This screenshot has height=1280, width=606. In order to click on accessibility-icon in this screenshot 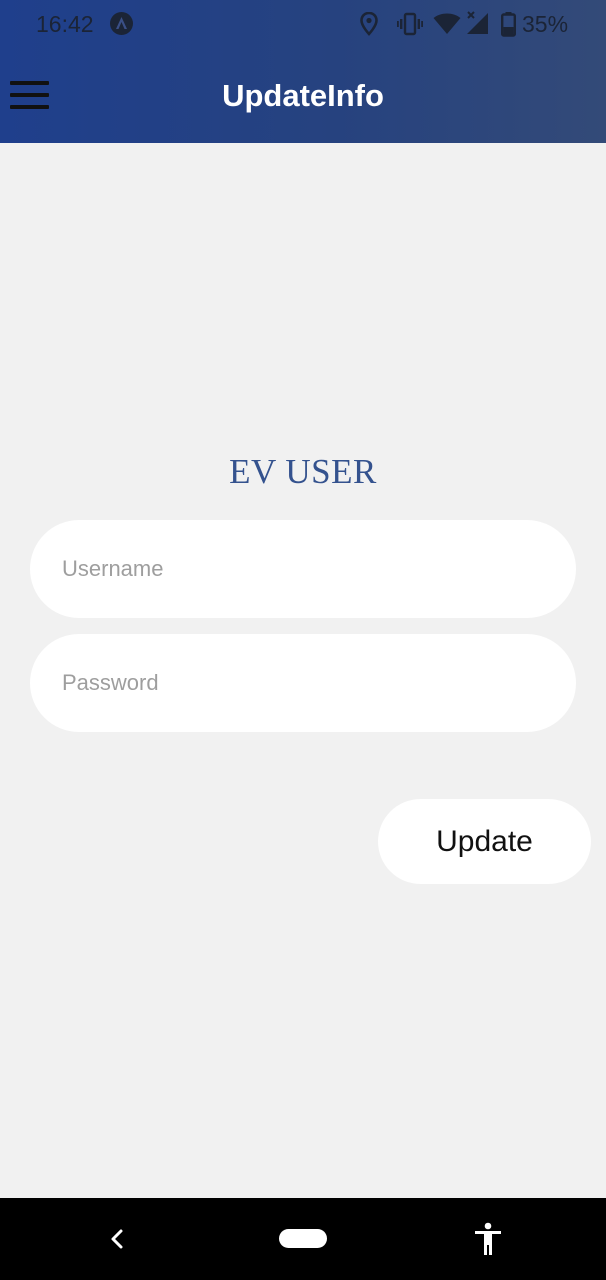, I will do `click(488, 1239)`.